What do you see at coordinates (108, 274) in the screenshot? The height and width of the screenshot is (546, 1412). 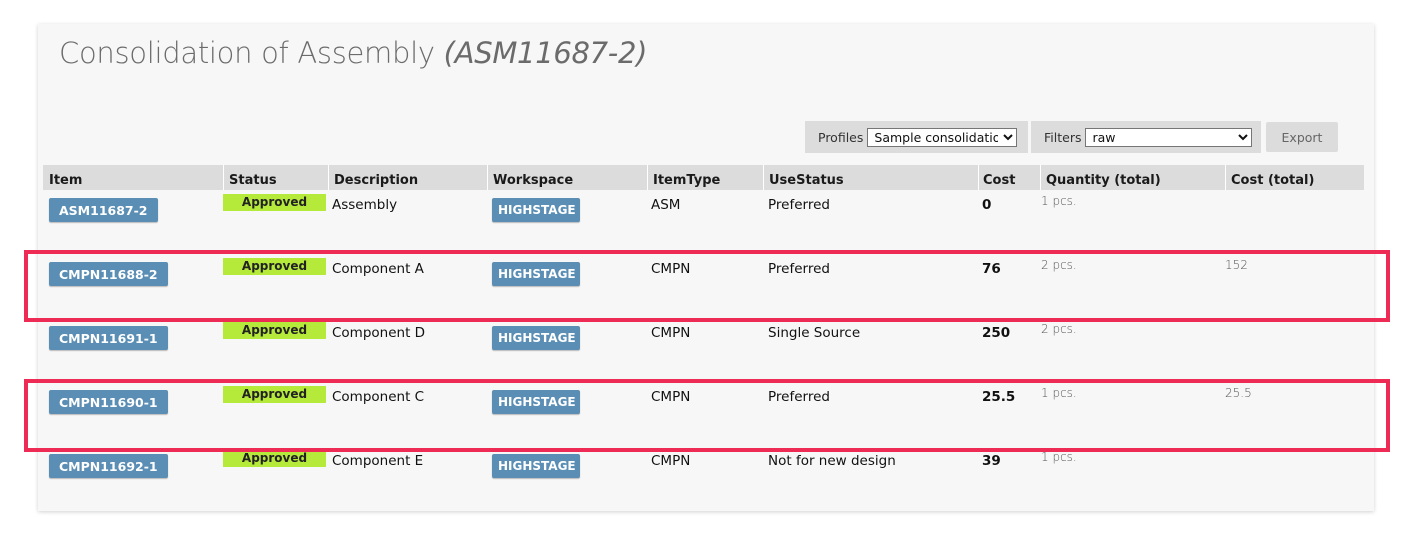 I see `item-link-button: CMPN11688-2` at bounding box center [108, 274].